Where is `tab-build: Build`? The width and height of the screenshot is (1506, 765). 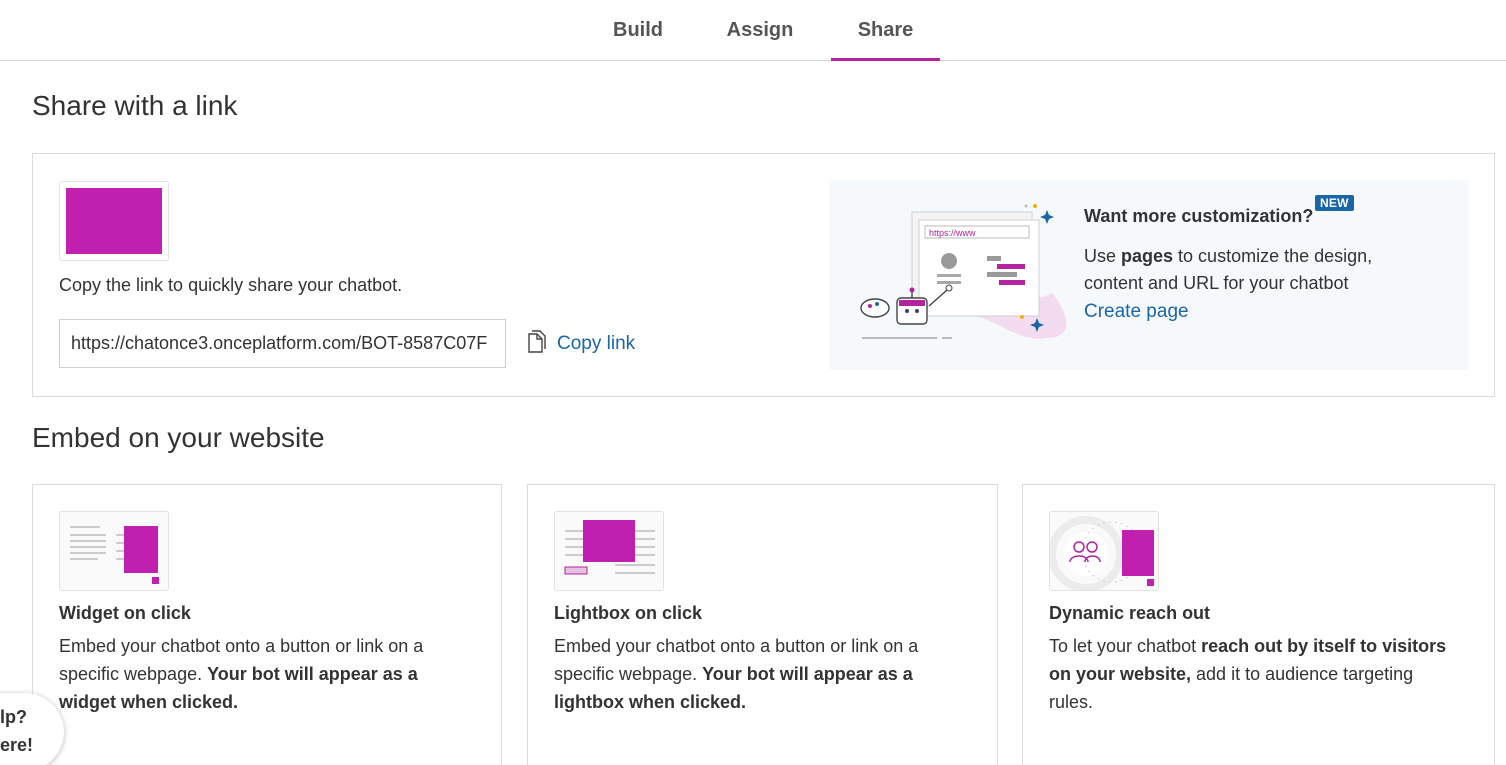 tab-build: Build is located at coordinates (638, 30).